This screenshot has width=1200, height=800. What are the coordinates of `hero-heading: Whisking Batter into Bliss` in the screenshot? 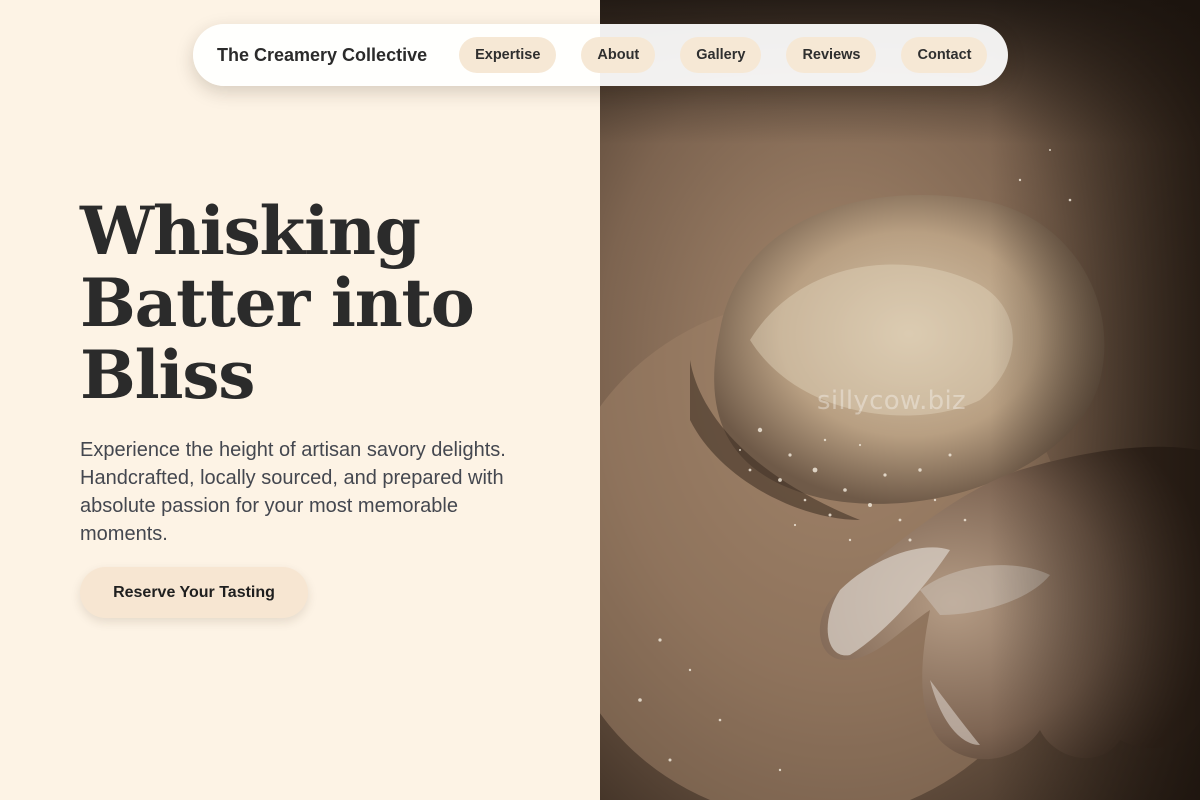 It's located at (315, 303).